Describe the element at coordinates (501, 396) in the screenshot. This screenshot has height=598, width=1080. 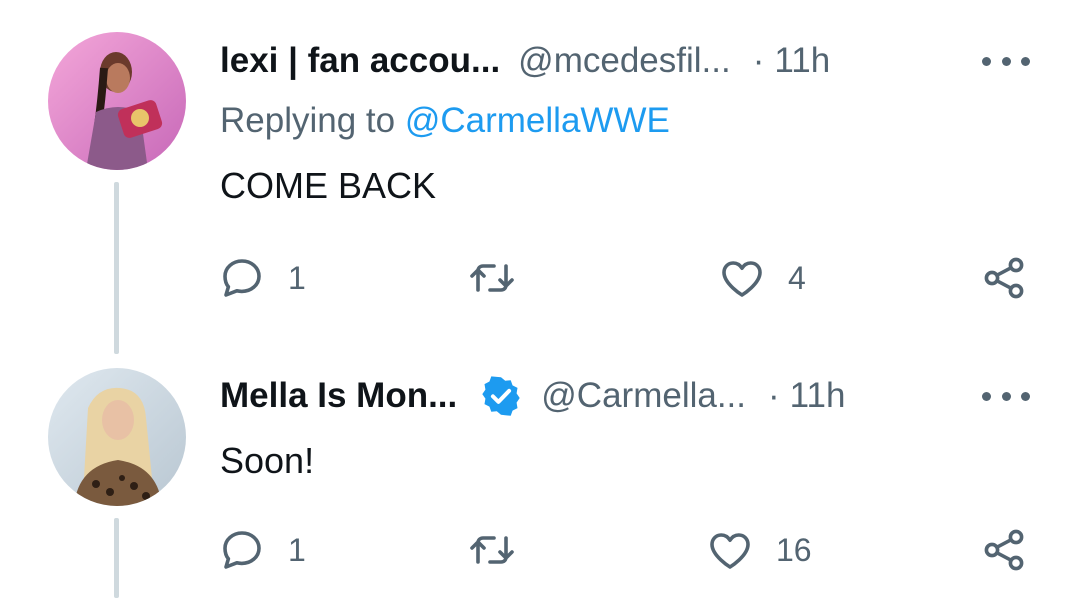
I see `verified-badge-icon` at that location.